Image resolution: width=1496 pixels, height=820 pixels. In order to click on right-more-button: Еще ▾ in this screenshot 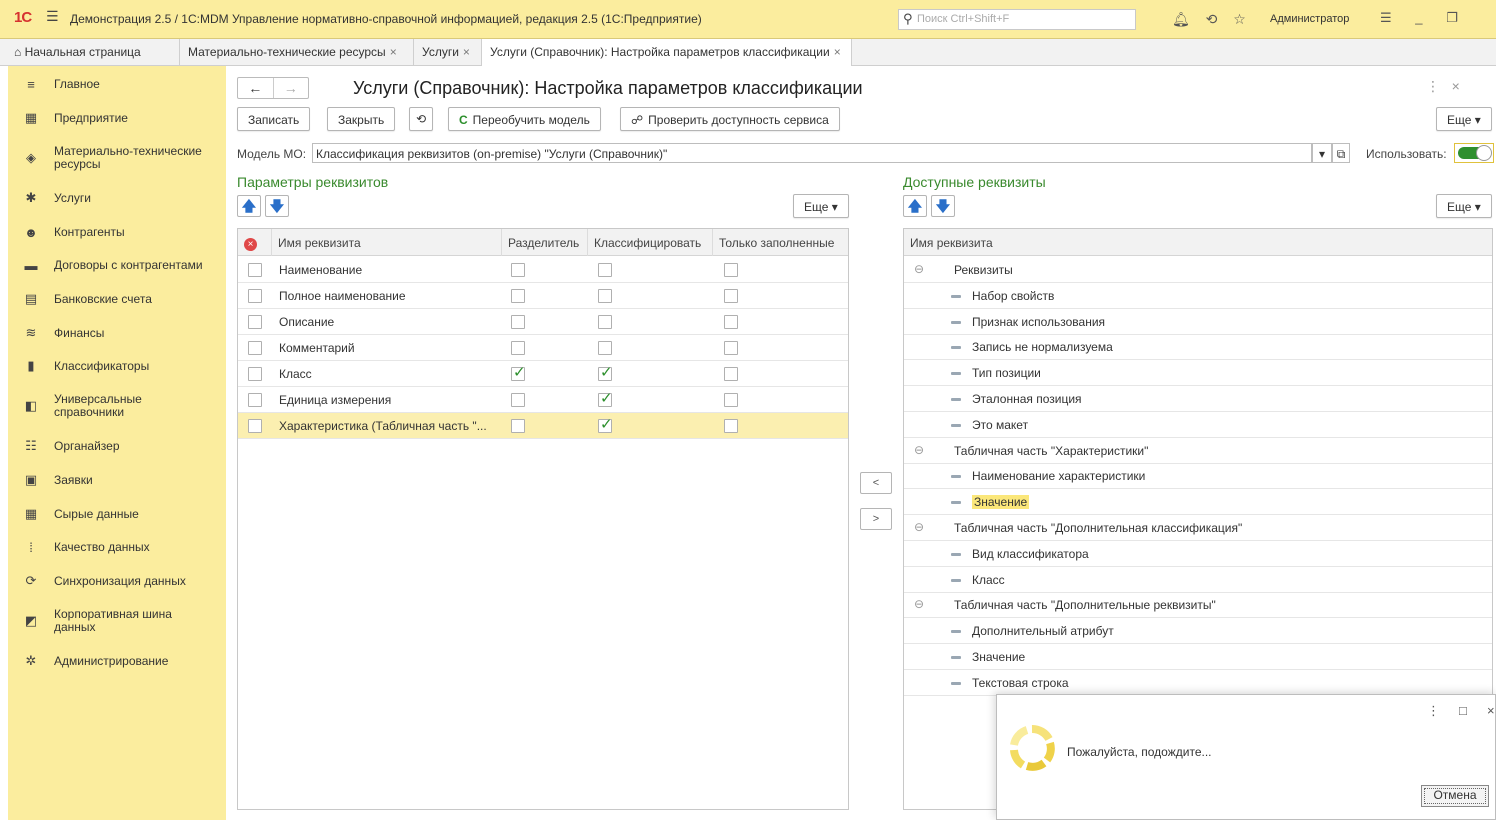, I will do `click(1464, 206)`.